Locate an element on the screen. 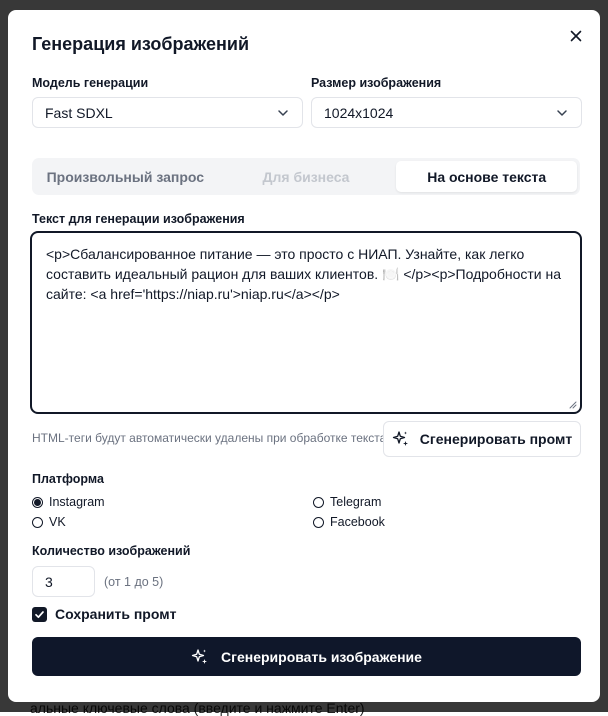  tab-business: Для бизнеса is located at coordinates (306, 176).